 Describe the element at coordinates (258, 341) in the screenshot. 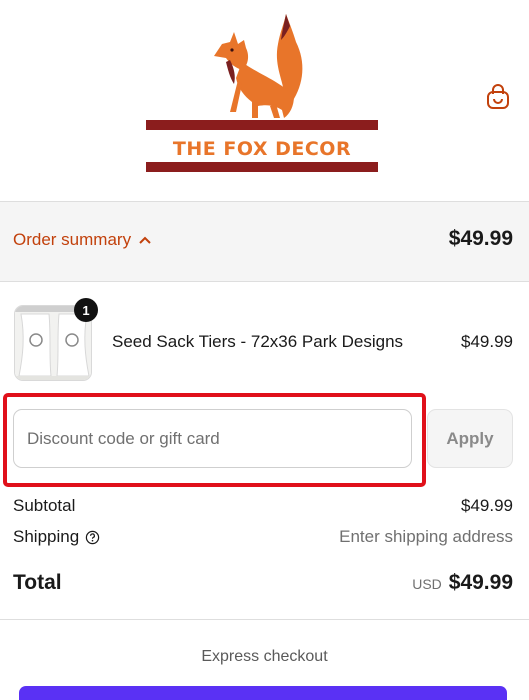

I see `product-name: Seed Sack Tiers - 72x36 Park Designs` at that location.